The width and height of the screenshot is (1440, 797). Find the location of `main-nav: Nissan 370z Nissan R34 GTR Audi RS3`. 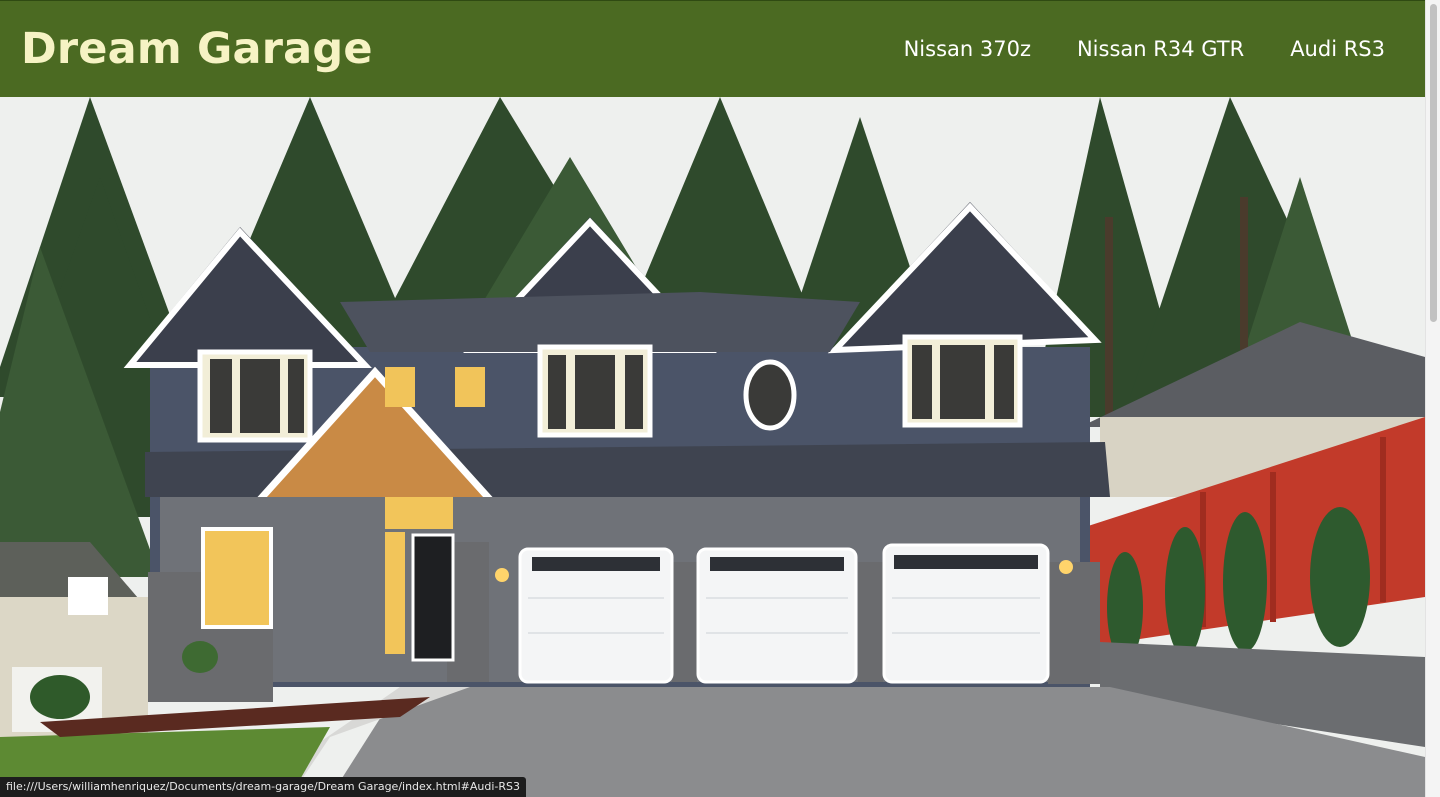

main-nav: Nissan 370z Nissan R34 GTR Audi RS3 is located at coordinates (1144, 49).